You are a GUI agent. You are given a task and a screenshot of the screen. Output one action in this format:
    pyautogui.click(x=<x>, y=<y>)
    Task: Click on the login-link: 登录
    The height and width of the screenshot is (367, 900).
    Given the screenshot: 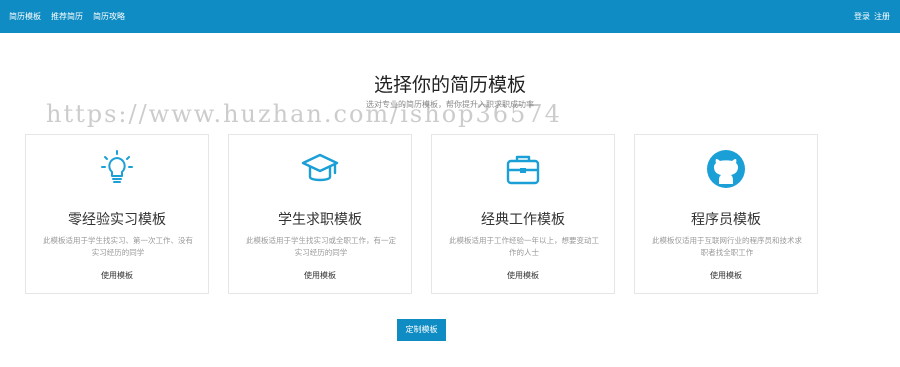 What is the action you would take?
    pyautogui.click(x=862, y=16)
    